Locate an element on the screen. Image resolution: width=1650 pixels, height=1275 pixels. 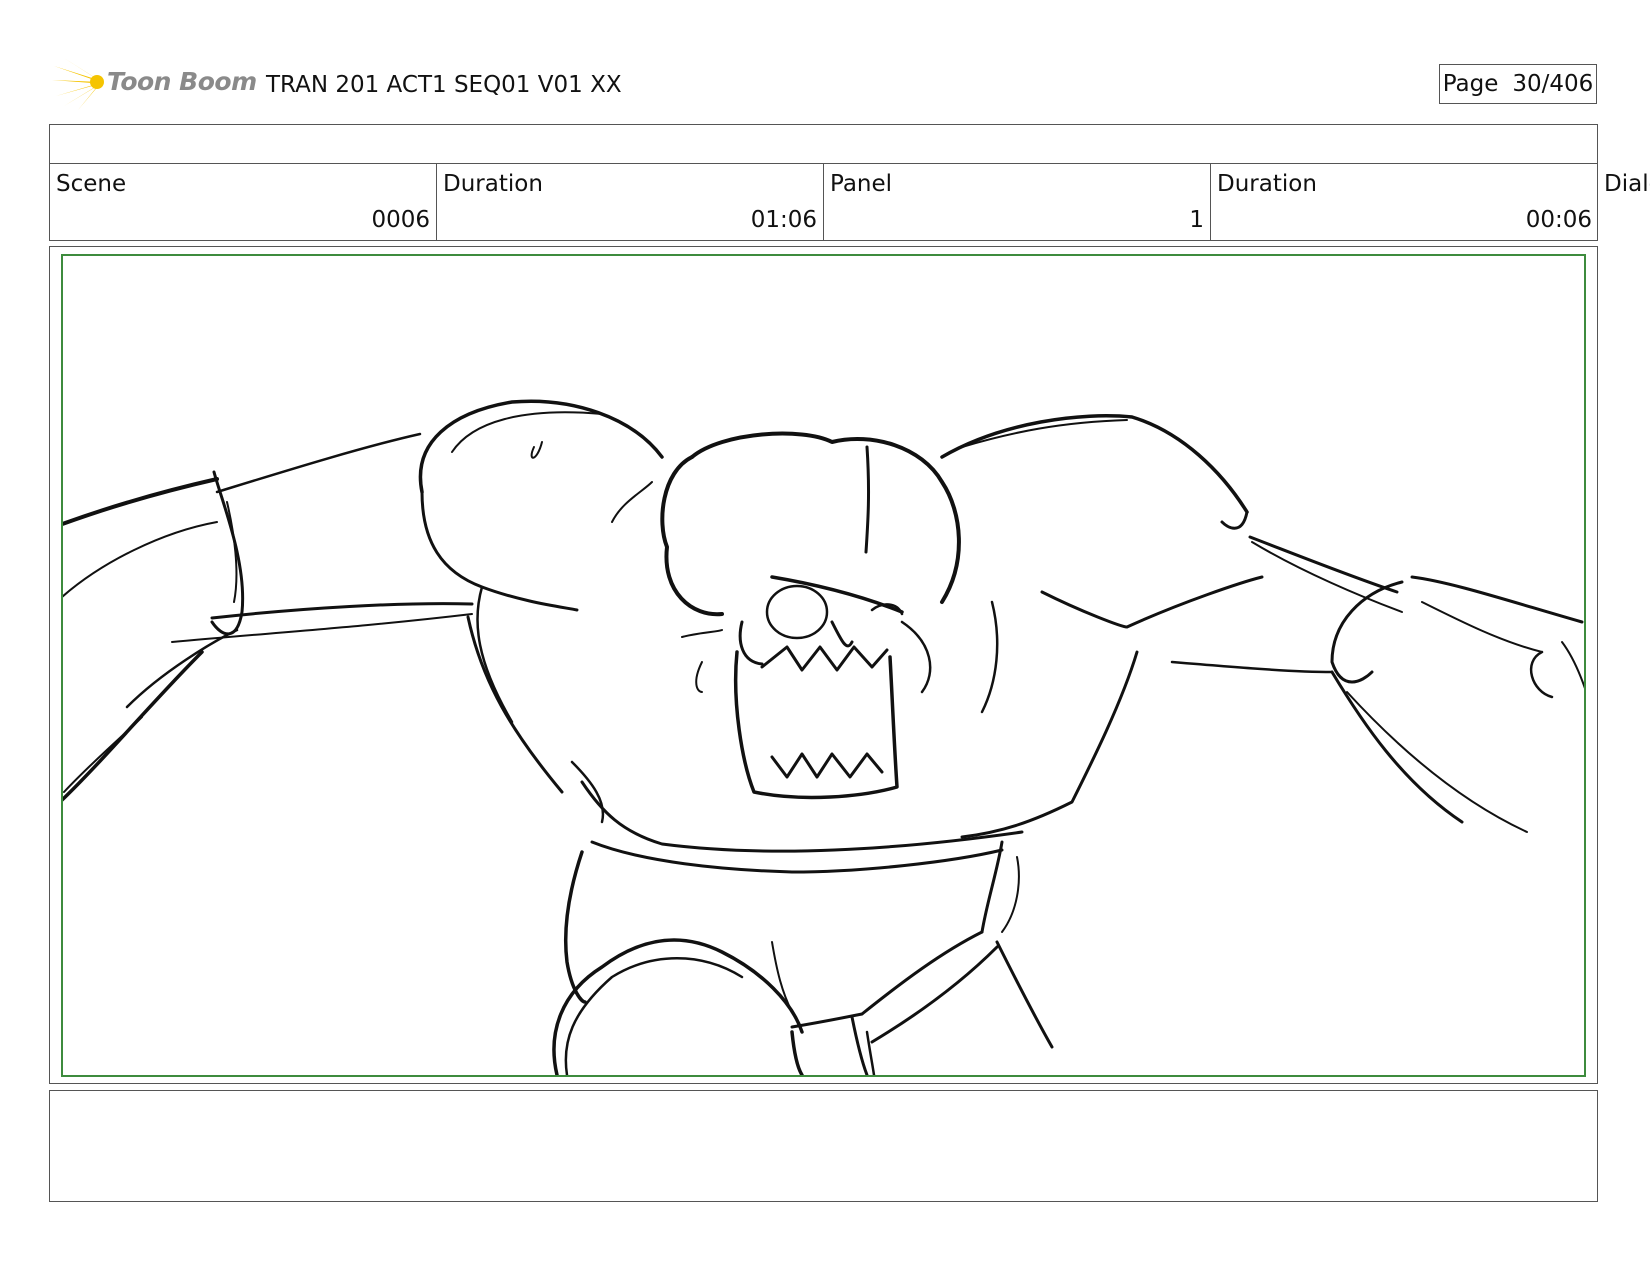
page-label: Page is located at coordinates (1470, 84).